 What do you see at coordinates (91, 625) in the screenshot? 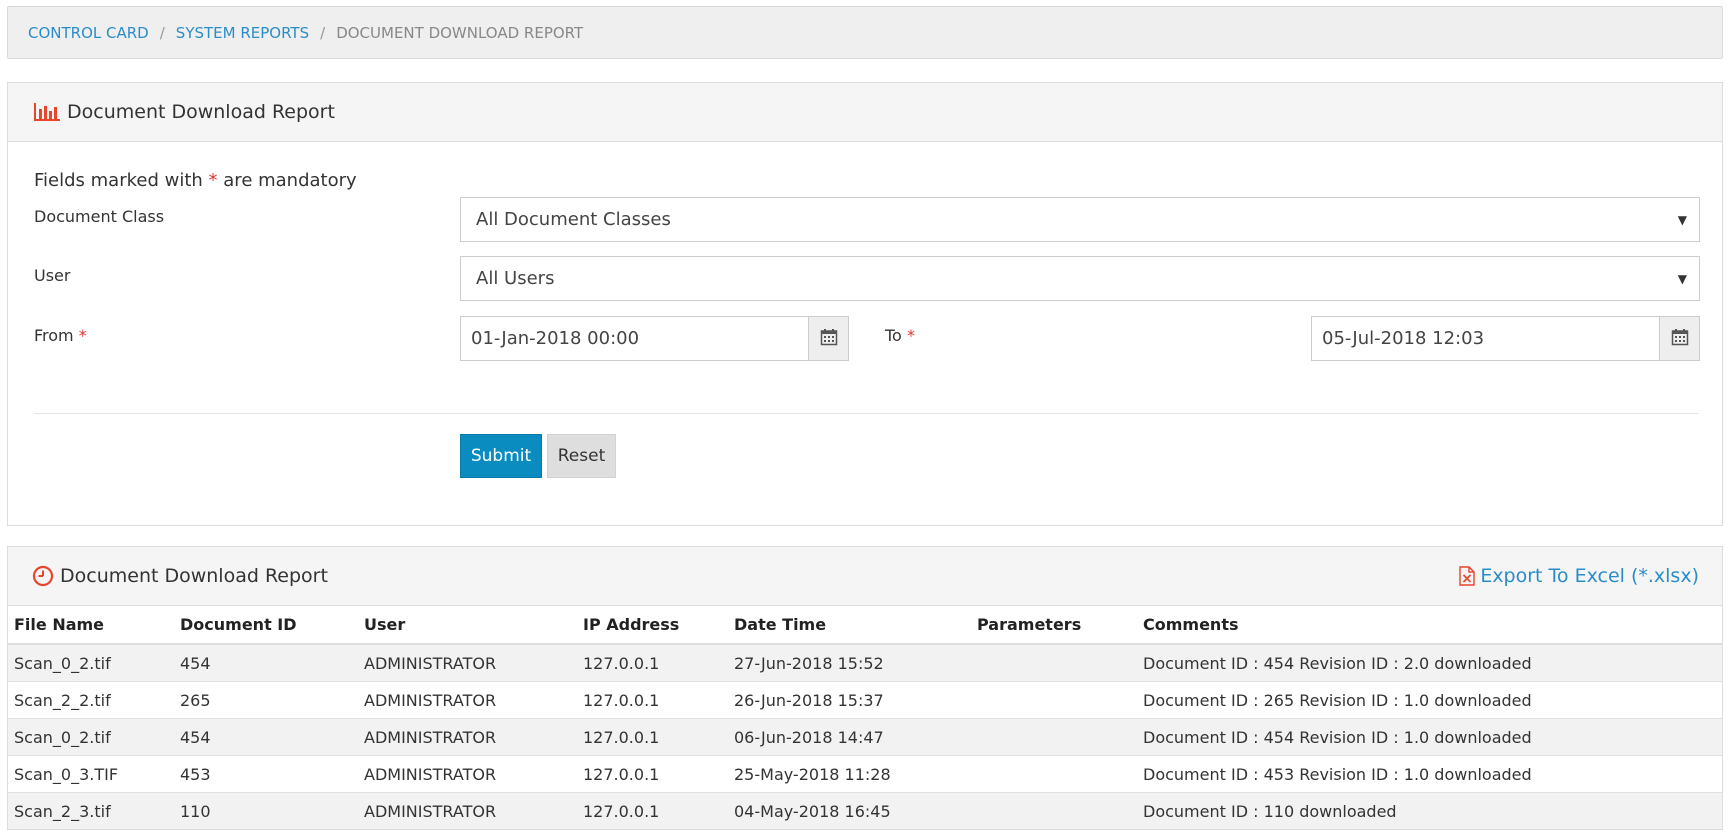
I see `column-header-file-name: File Name` at bounding box center [91, 625].